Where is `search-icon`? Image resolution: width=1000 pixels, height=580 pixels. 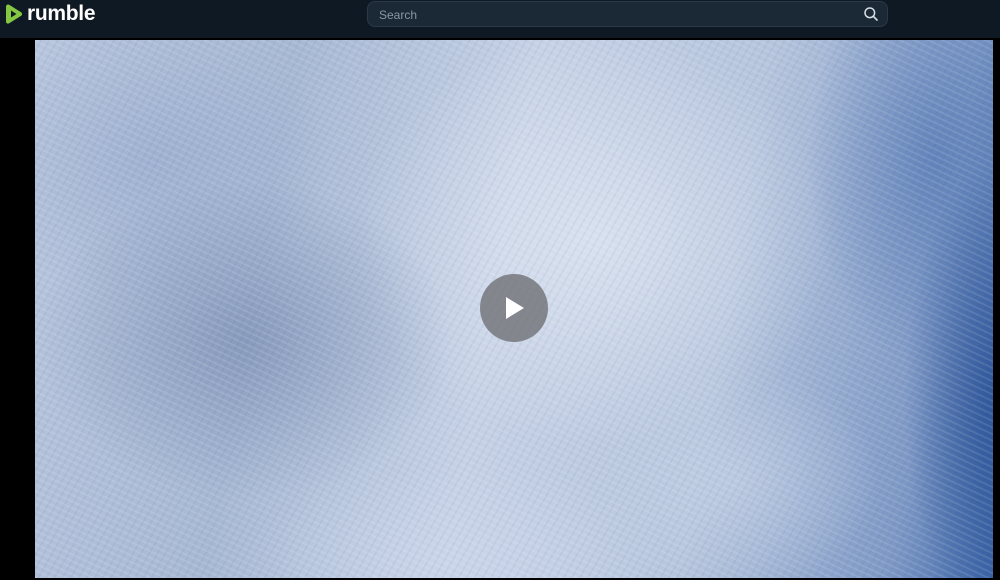 search-icon is located at coordinates (871, 14).